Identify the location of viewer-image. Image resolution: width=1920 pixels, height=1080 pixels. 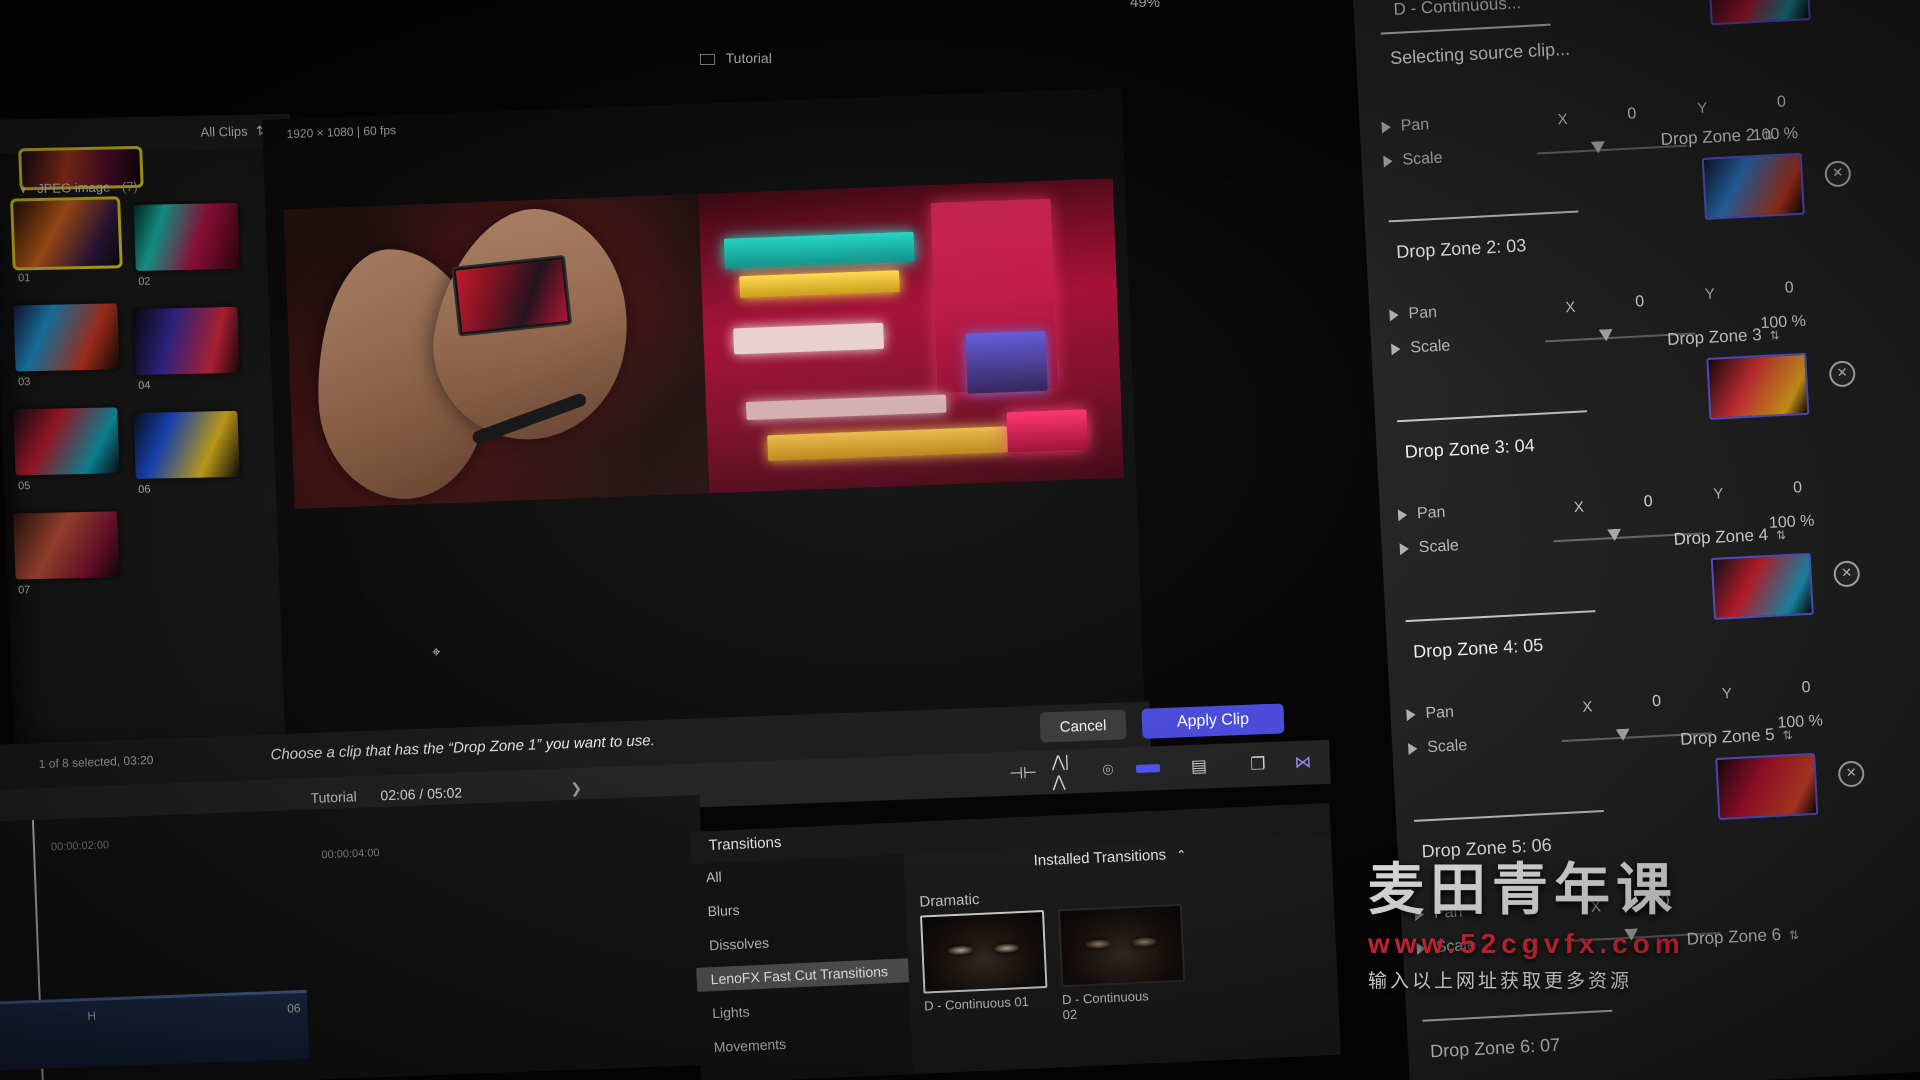
(704, 344).